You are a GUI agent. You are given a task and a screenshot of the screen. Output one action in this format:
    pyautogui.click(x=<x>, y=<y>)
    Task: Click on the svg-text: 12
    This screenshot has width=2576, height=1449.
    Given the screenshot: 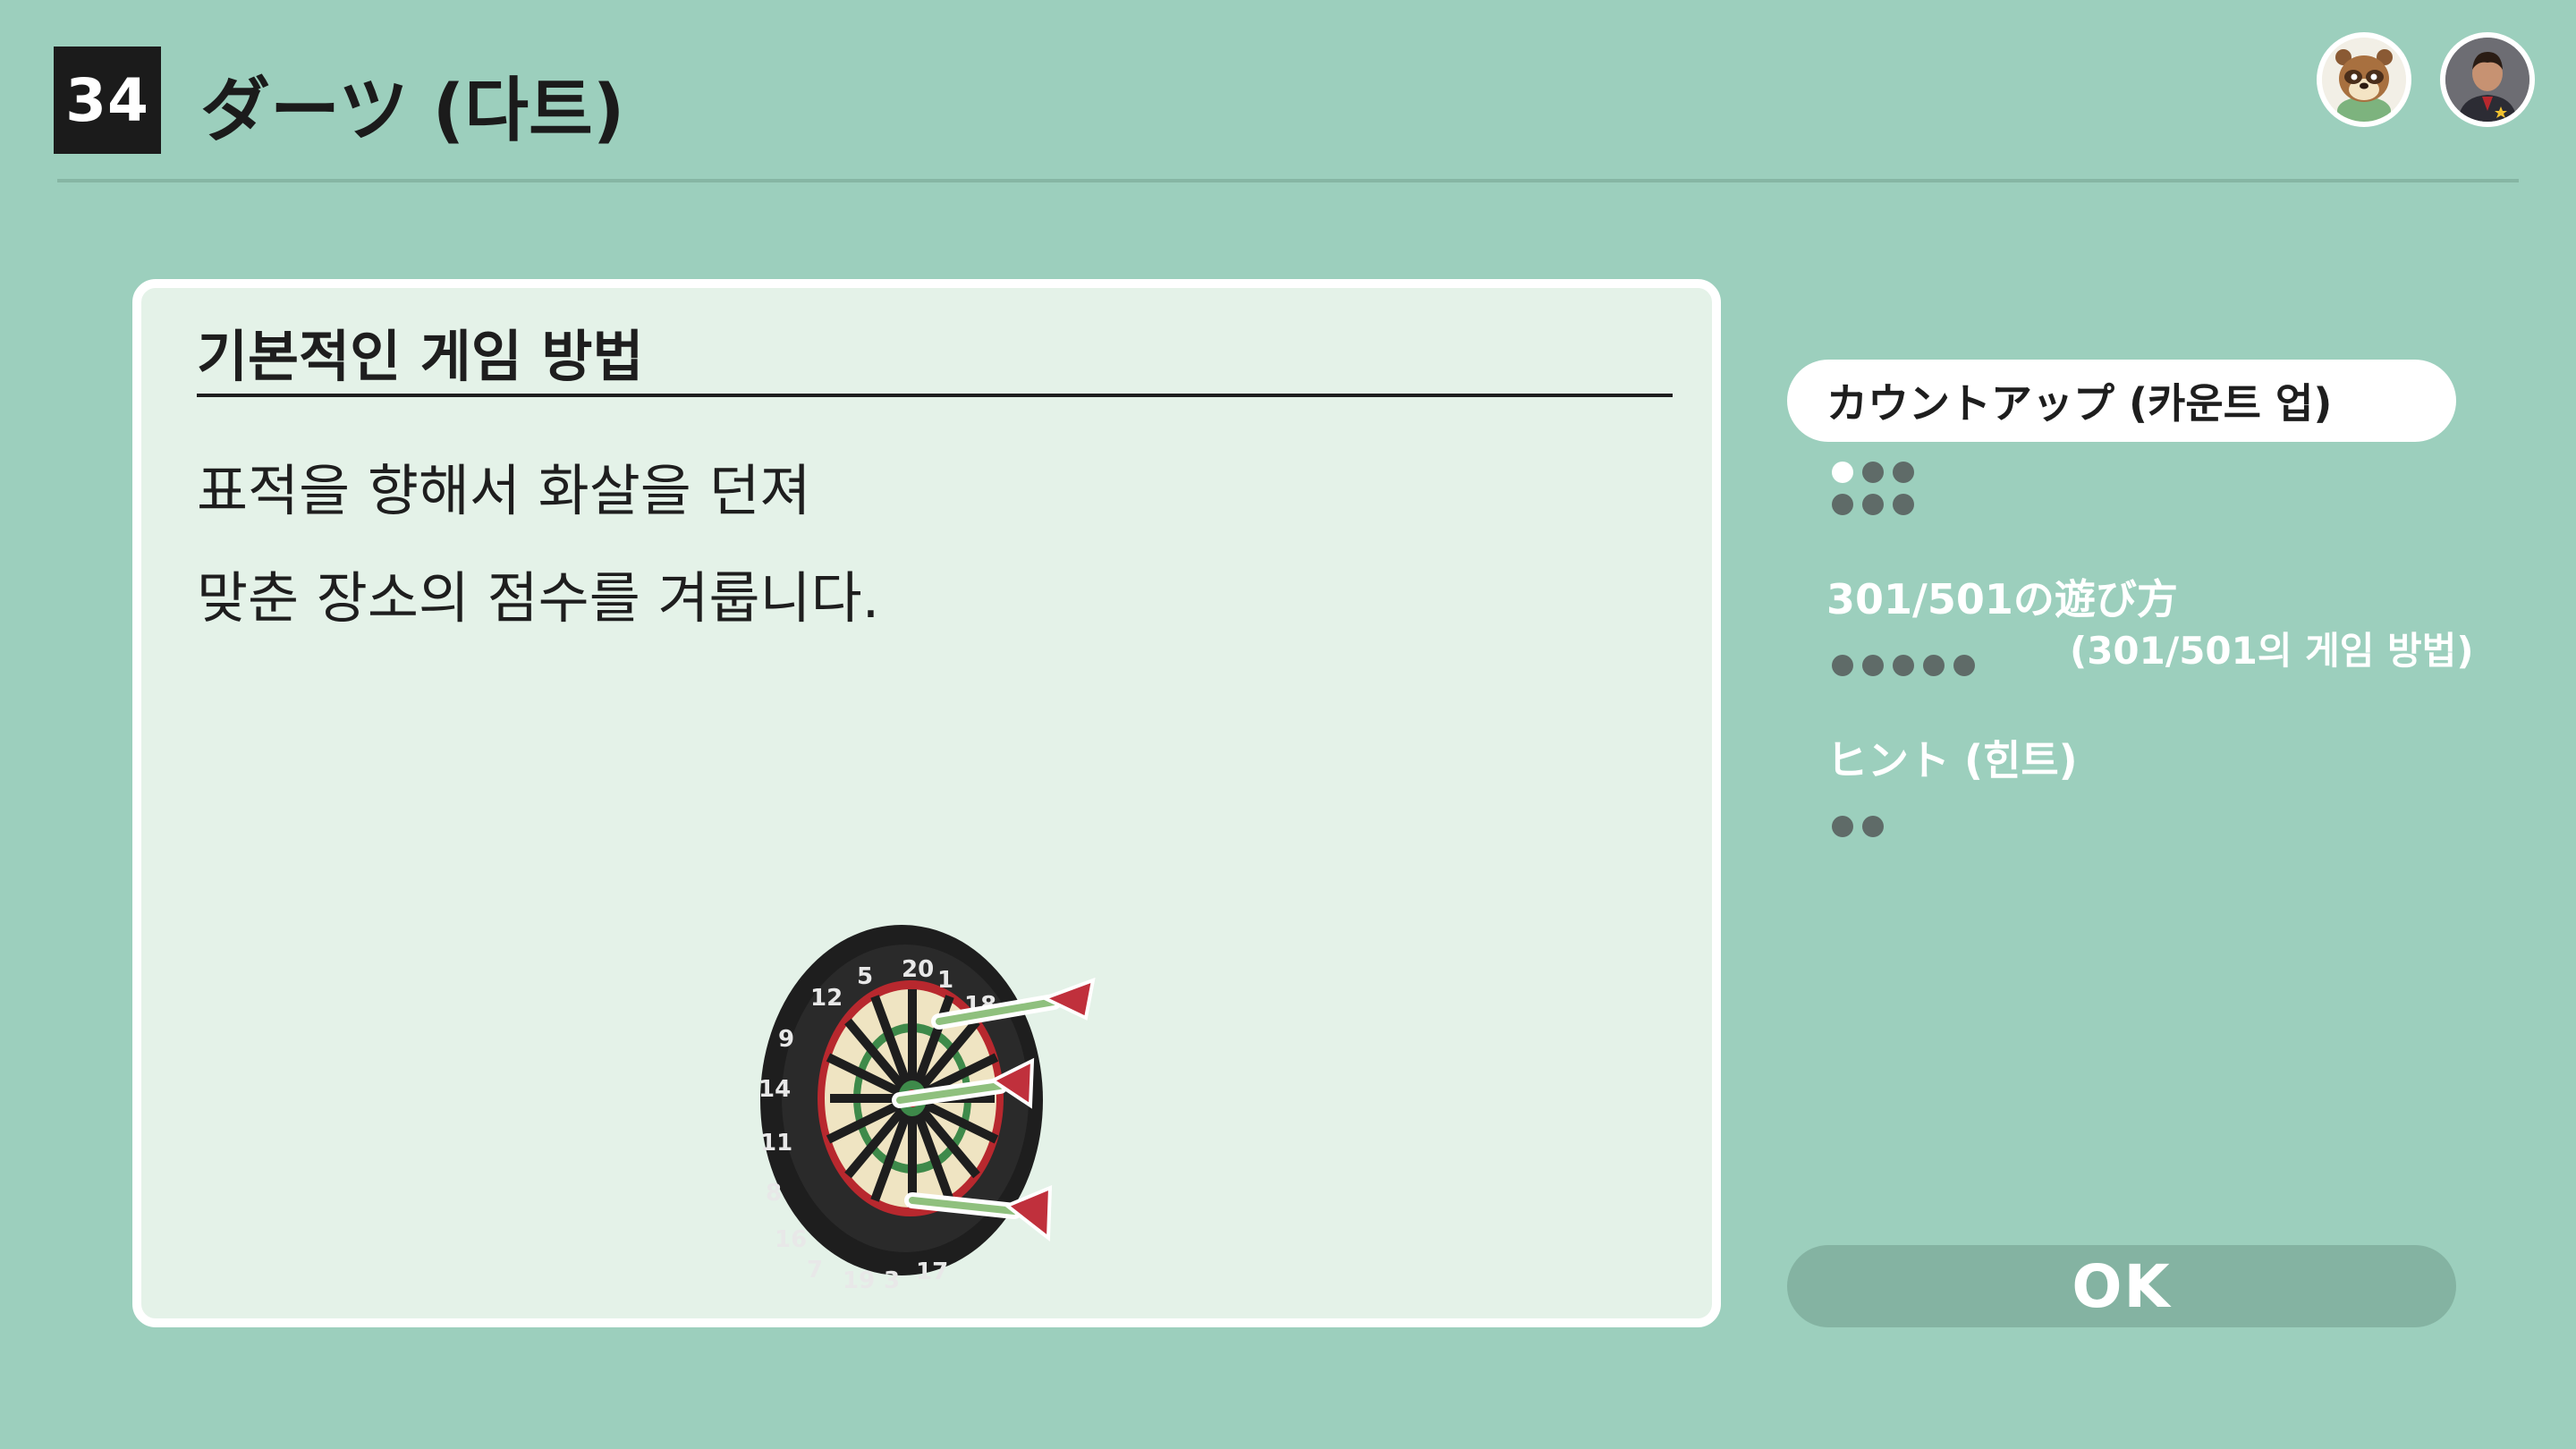 What is the action you would take?
    pyautogui.click(x=826, y=998)
    